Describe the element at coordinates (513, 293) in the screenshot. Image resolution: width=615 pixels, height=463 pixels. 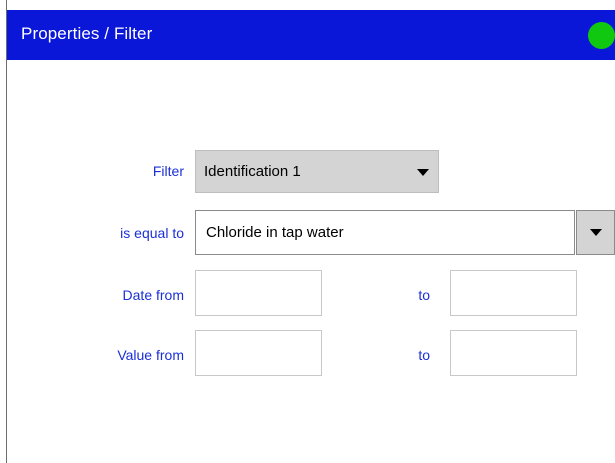
I see `date-to-input` at that location.